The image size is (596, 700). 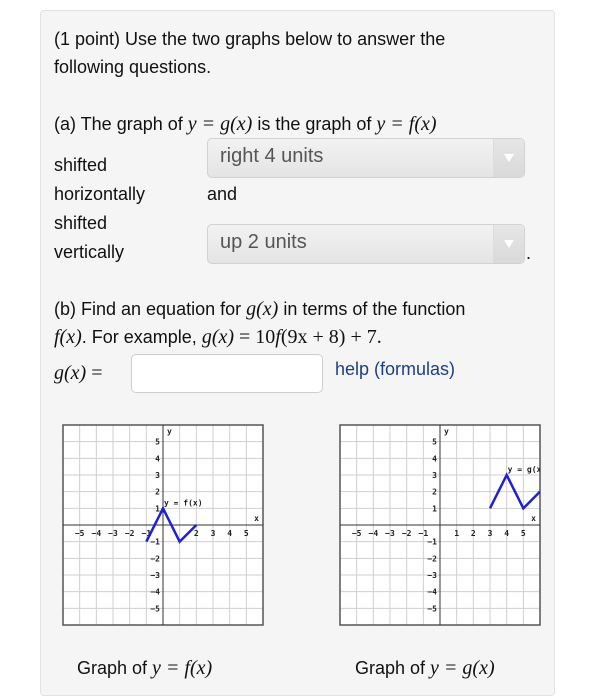 I want to click on vertical-shift-select: up 2 units, so click(x=366, y=244).